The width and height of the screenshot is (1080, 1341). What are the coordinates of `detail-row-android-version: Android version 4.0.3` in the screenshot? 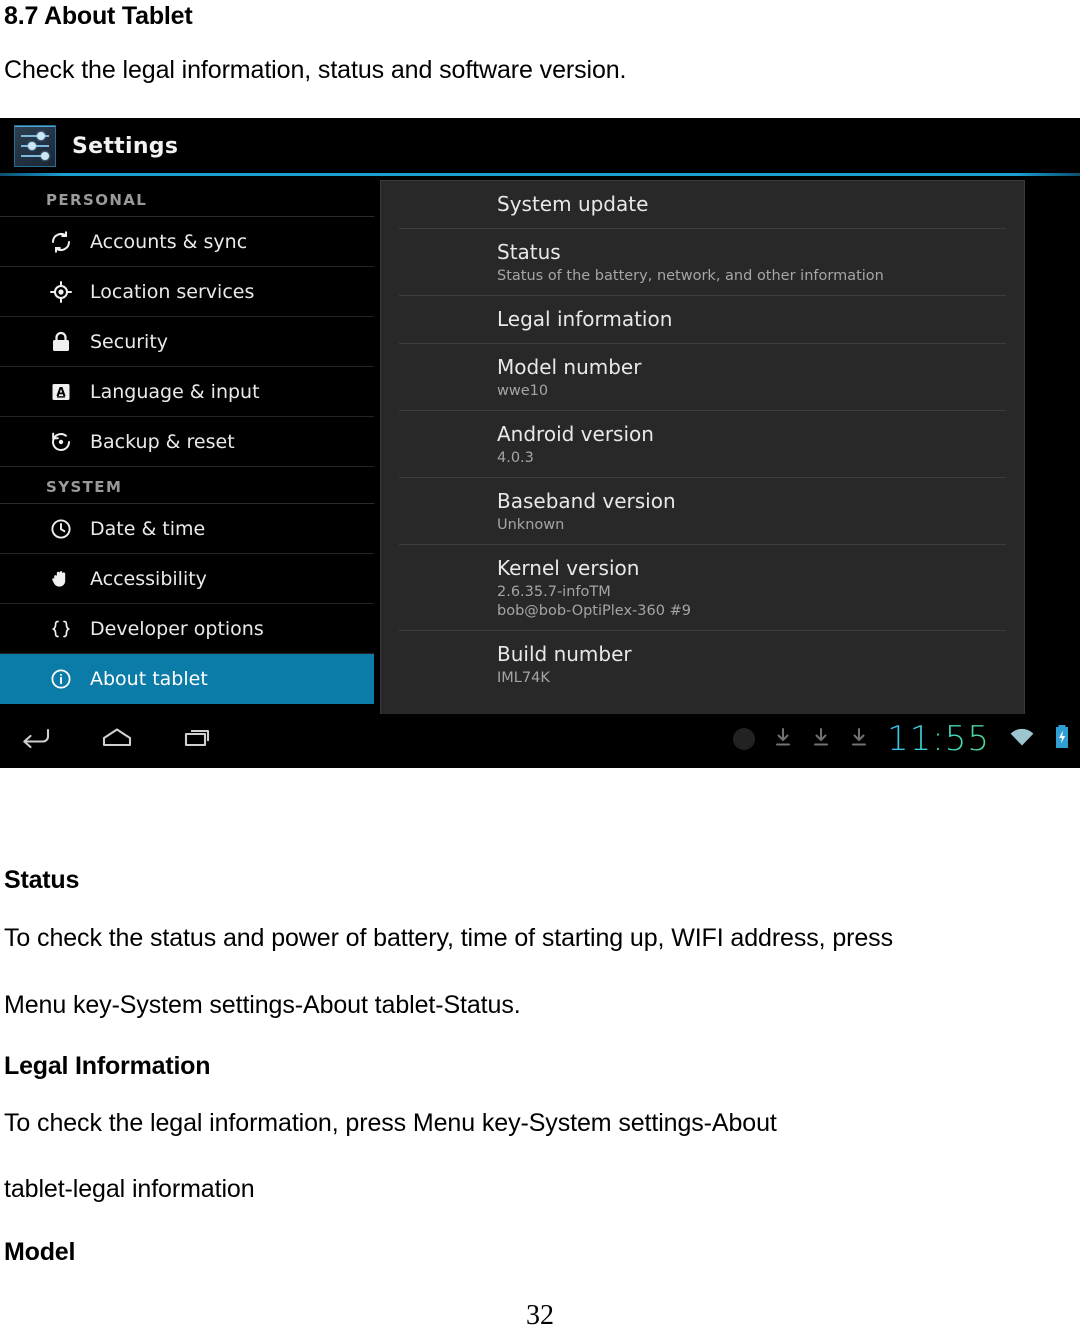 It's located at (702, 444).